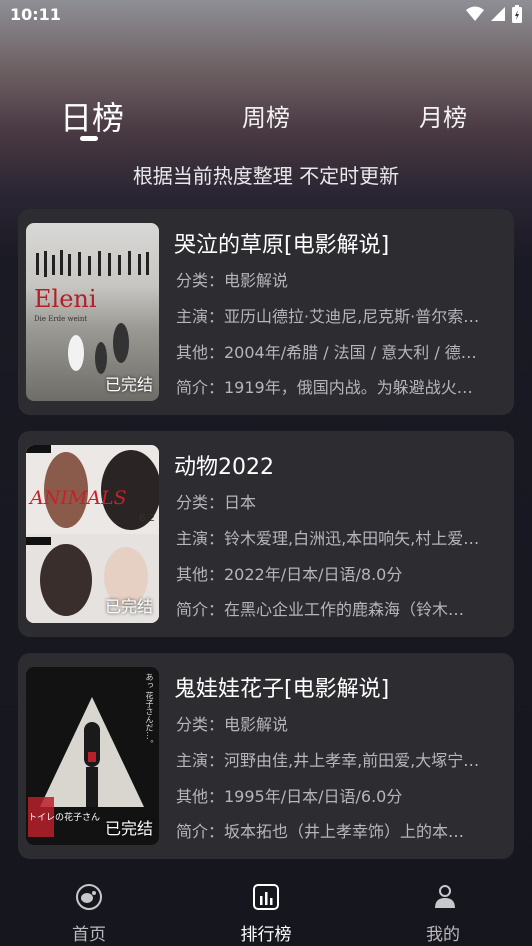  Describe the element at coordinates (266, 935) in the screenshot. I see `nav-label-ranking: 排行榜` at that location.